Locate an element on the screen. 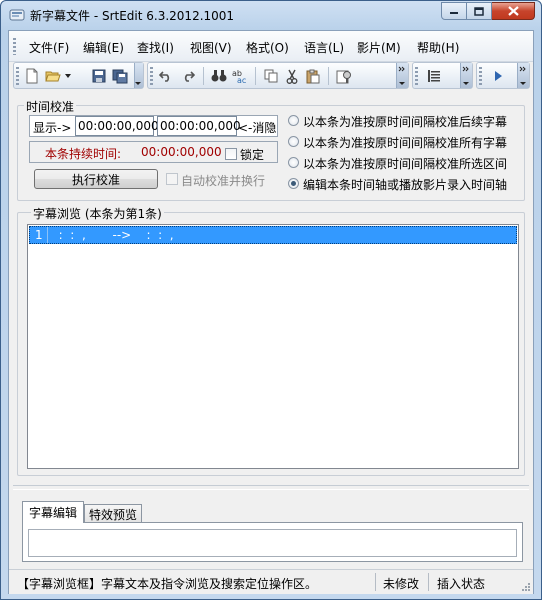 This screenshot has width=542, height=600. open-dropdown is located at coordinates (68, 76).